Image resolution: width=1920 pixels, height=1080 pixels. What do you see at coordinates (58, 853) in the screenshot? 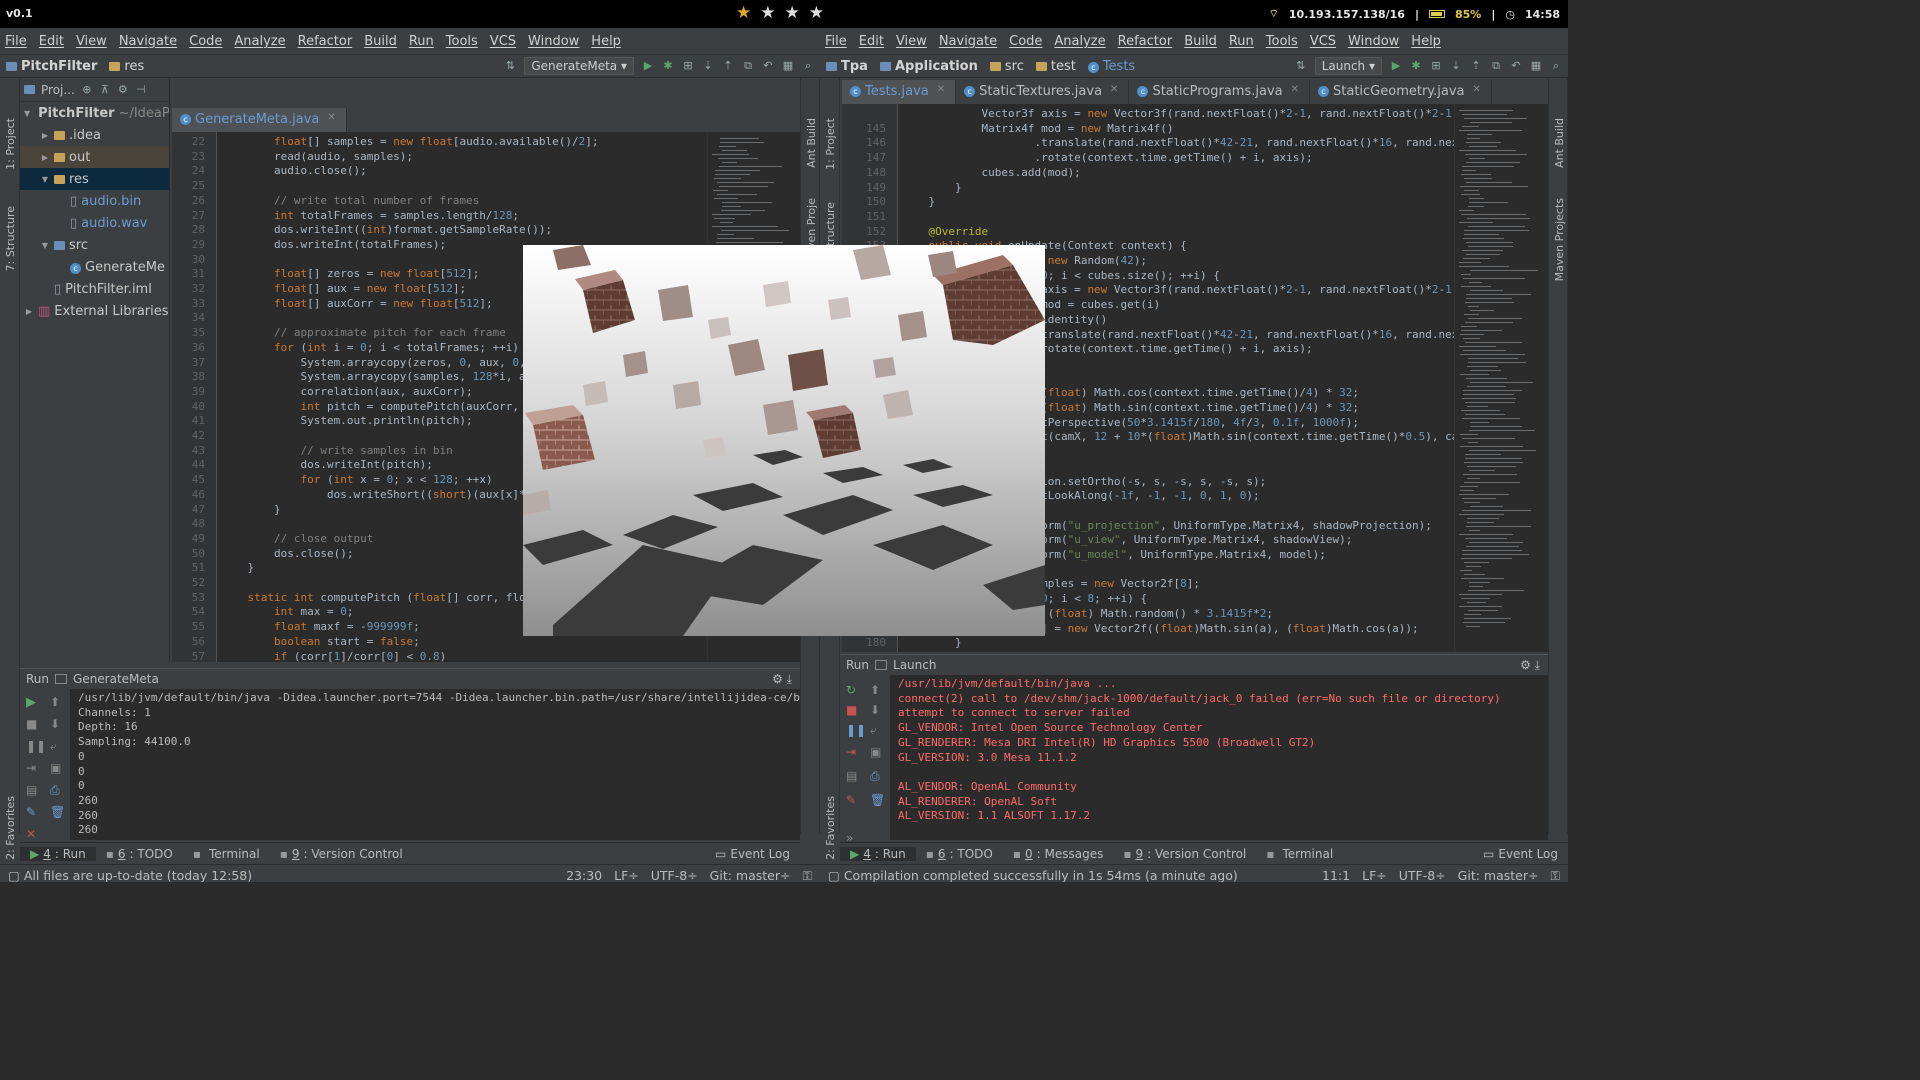
I see `toolwindow-button: ▶ 4: Run` at bounding box center [58, 853].